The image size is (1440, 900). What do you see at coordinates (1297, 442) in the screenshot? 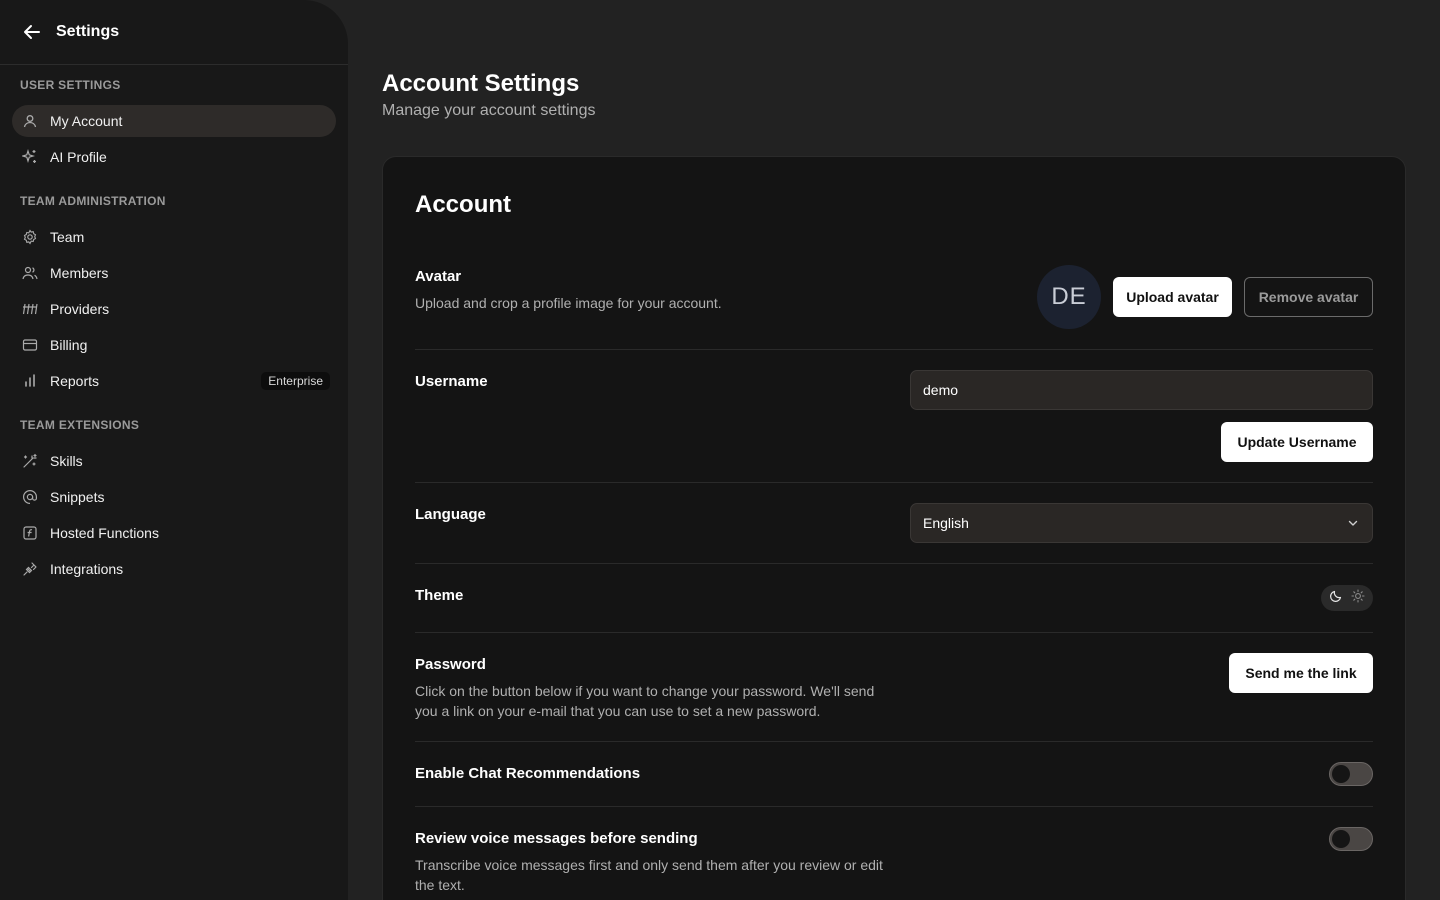
I see `update-username-button: Update Username` at bounding box center [1297, 442].